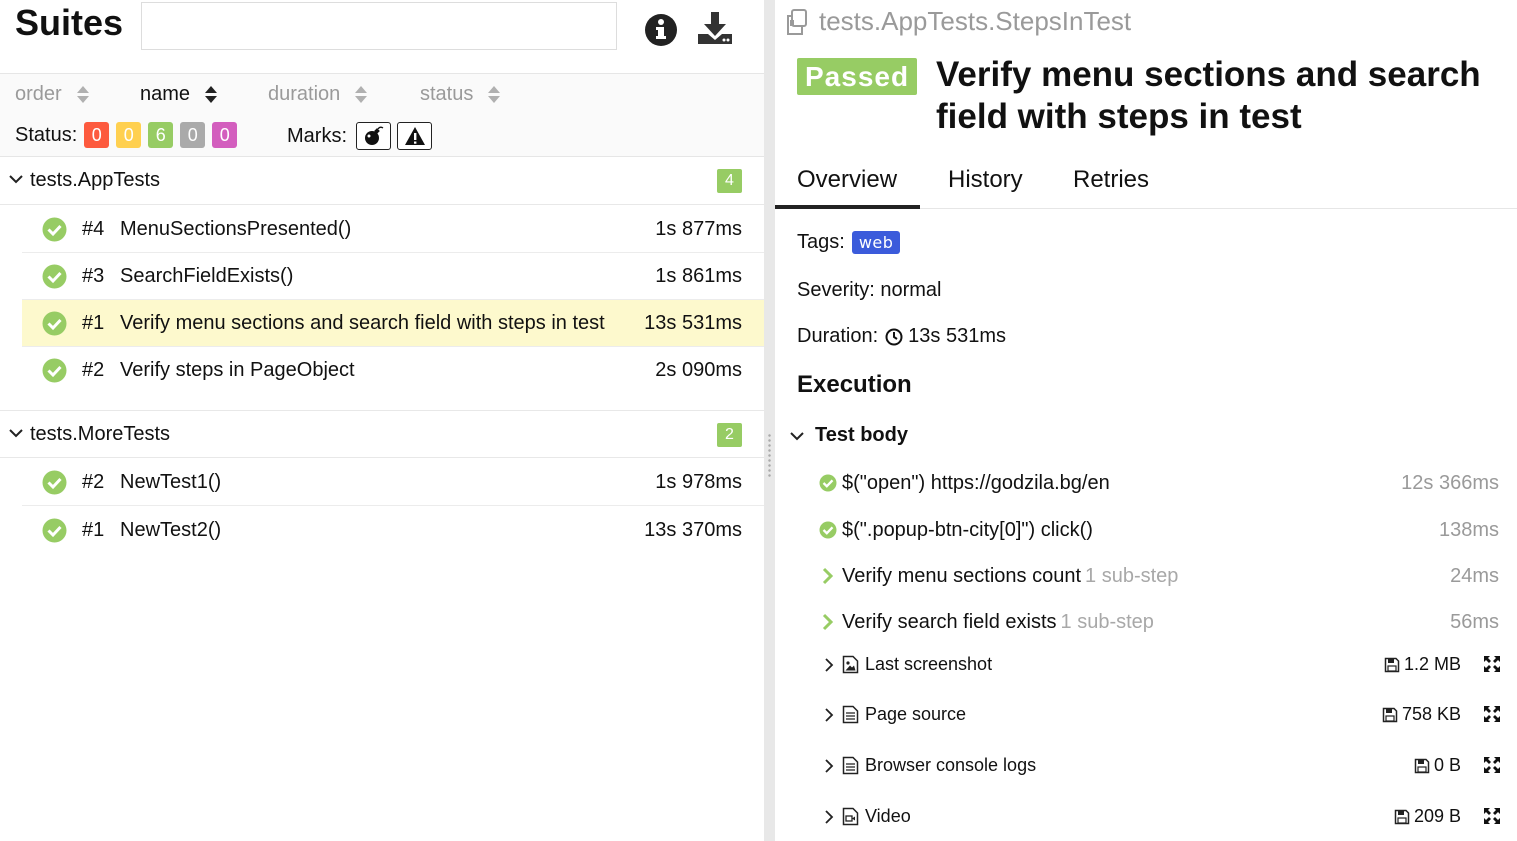 The image size is (1517, 841). What do you see at coordinates (414, 136) in the screenshot?
I see `warning-icon` at bounding box center [414, 136].